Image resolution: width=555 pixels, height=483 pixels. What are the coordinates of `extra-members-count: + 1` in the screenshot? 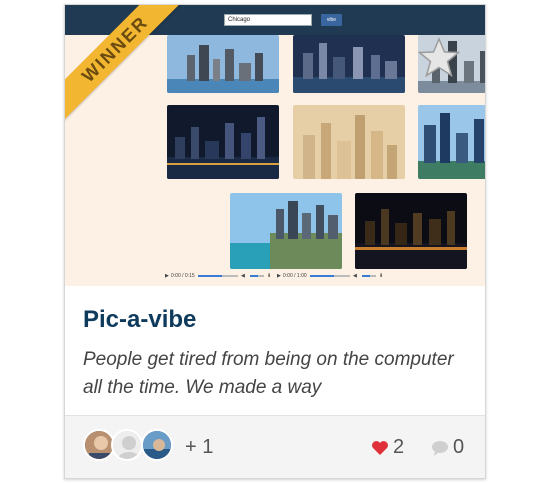 It's located at (199, 447).